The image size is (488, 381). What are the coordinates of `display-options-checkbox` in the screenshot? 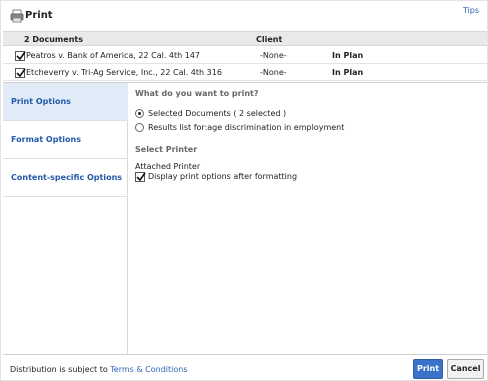 It's located at (140, 177).